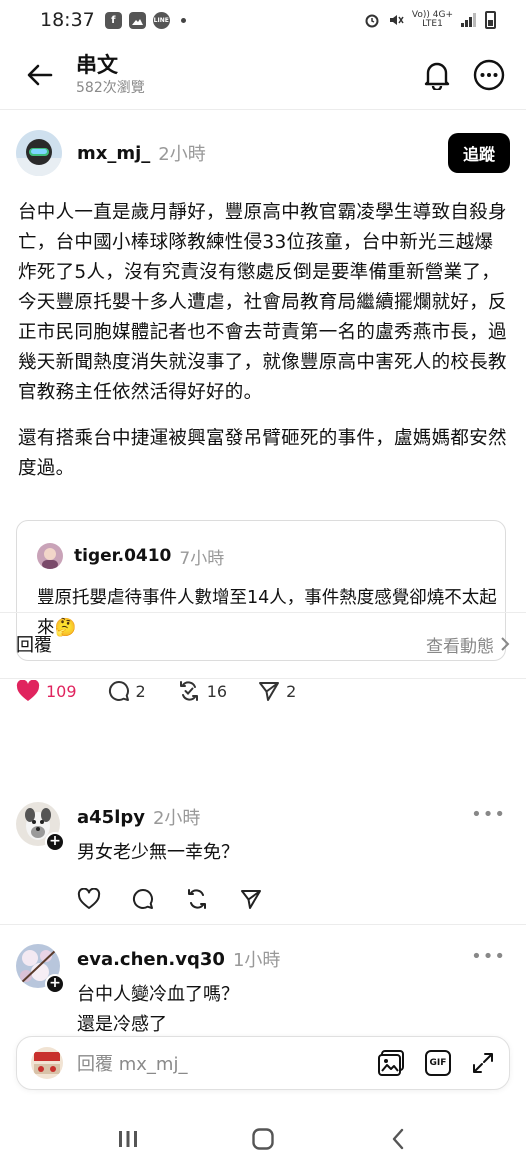  Describe the element at coordinates (263, 862) in the screenshot. I see `reply-item: + a45lpy 2小時 ••• 男女老少無一幸免？` at that location.